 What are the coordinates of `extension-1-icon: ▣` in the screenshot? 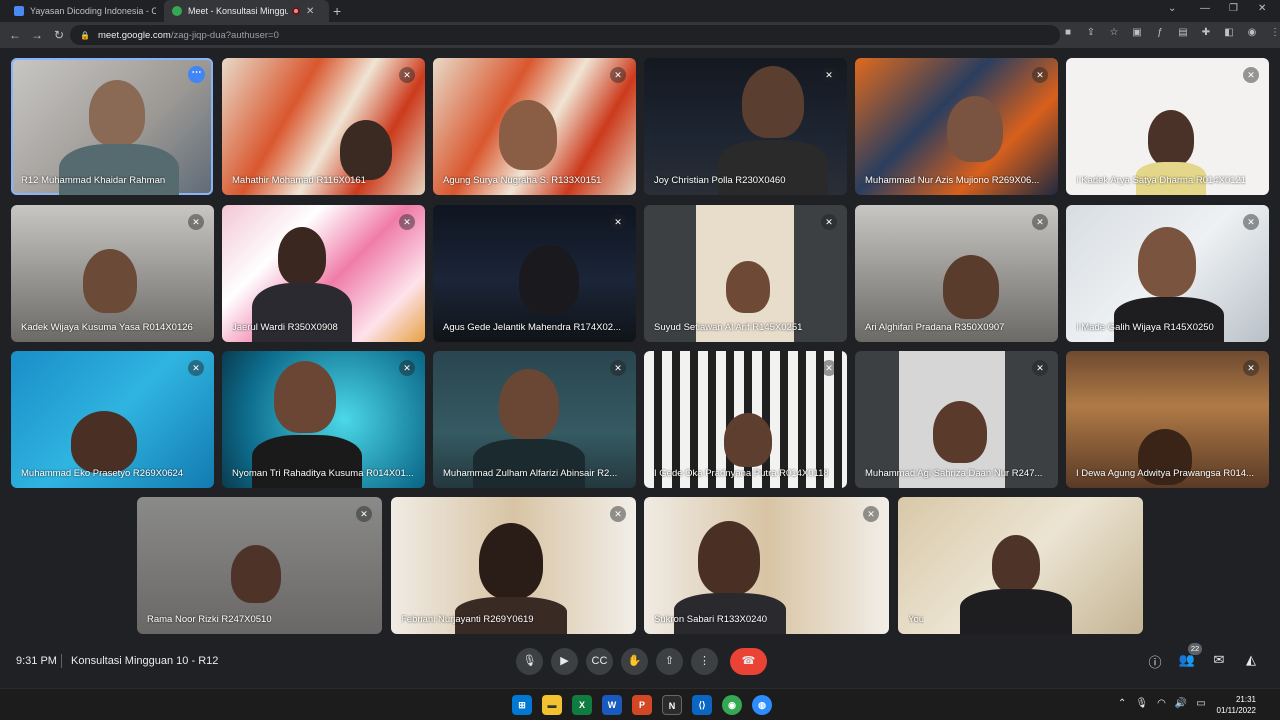 It's located at (1137, 32).